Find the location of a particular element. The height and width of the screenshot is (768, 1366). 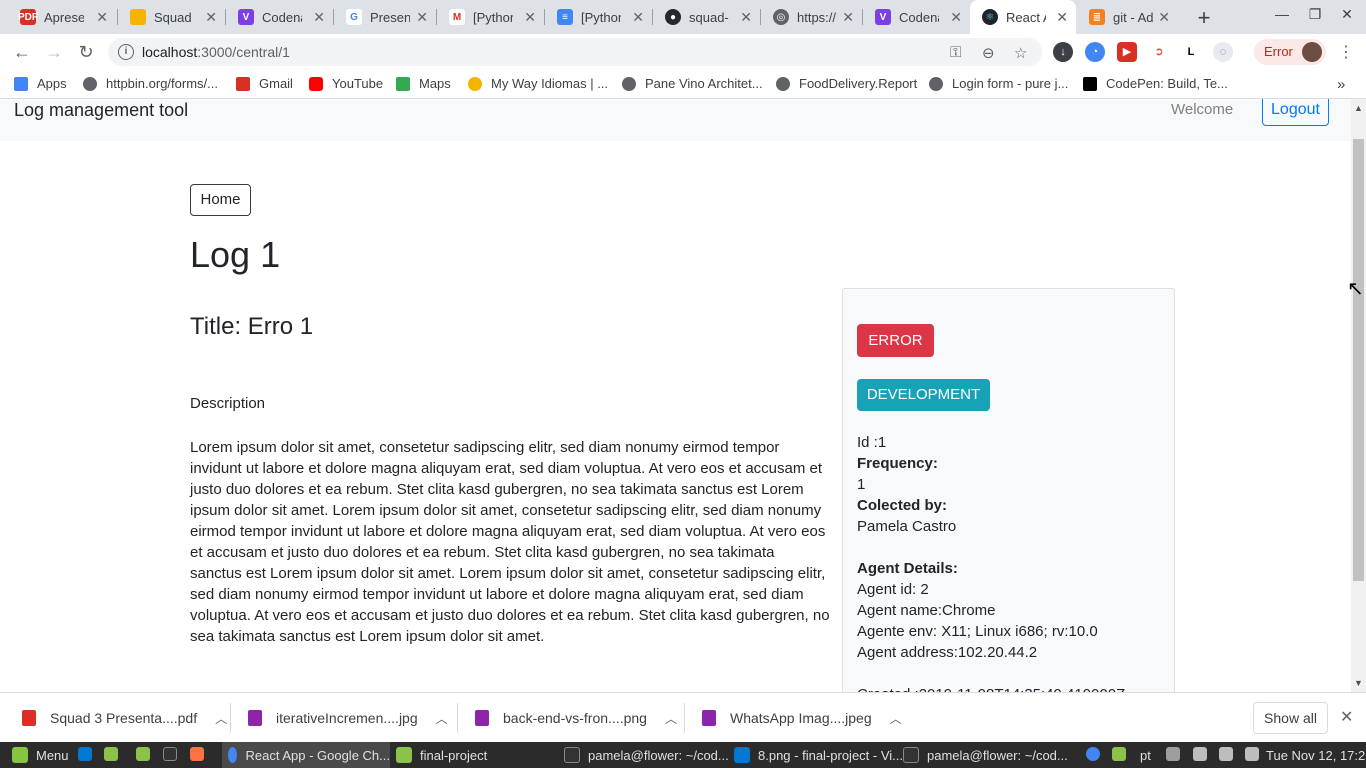

forward-arrow-icon: → is located at coordinates (54, 52).